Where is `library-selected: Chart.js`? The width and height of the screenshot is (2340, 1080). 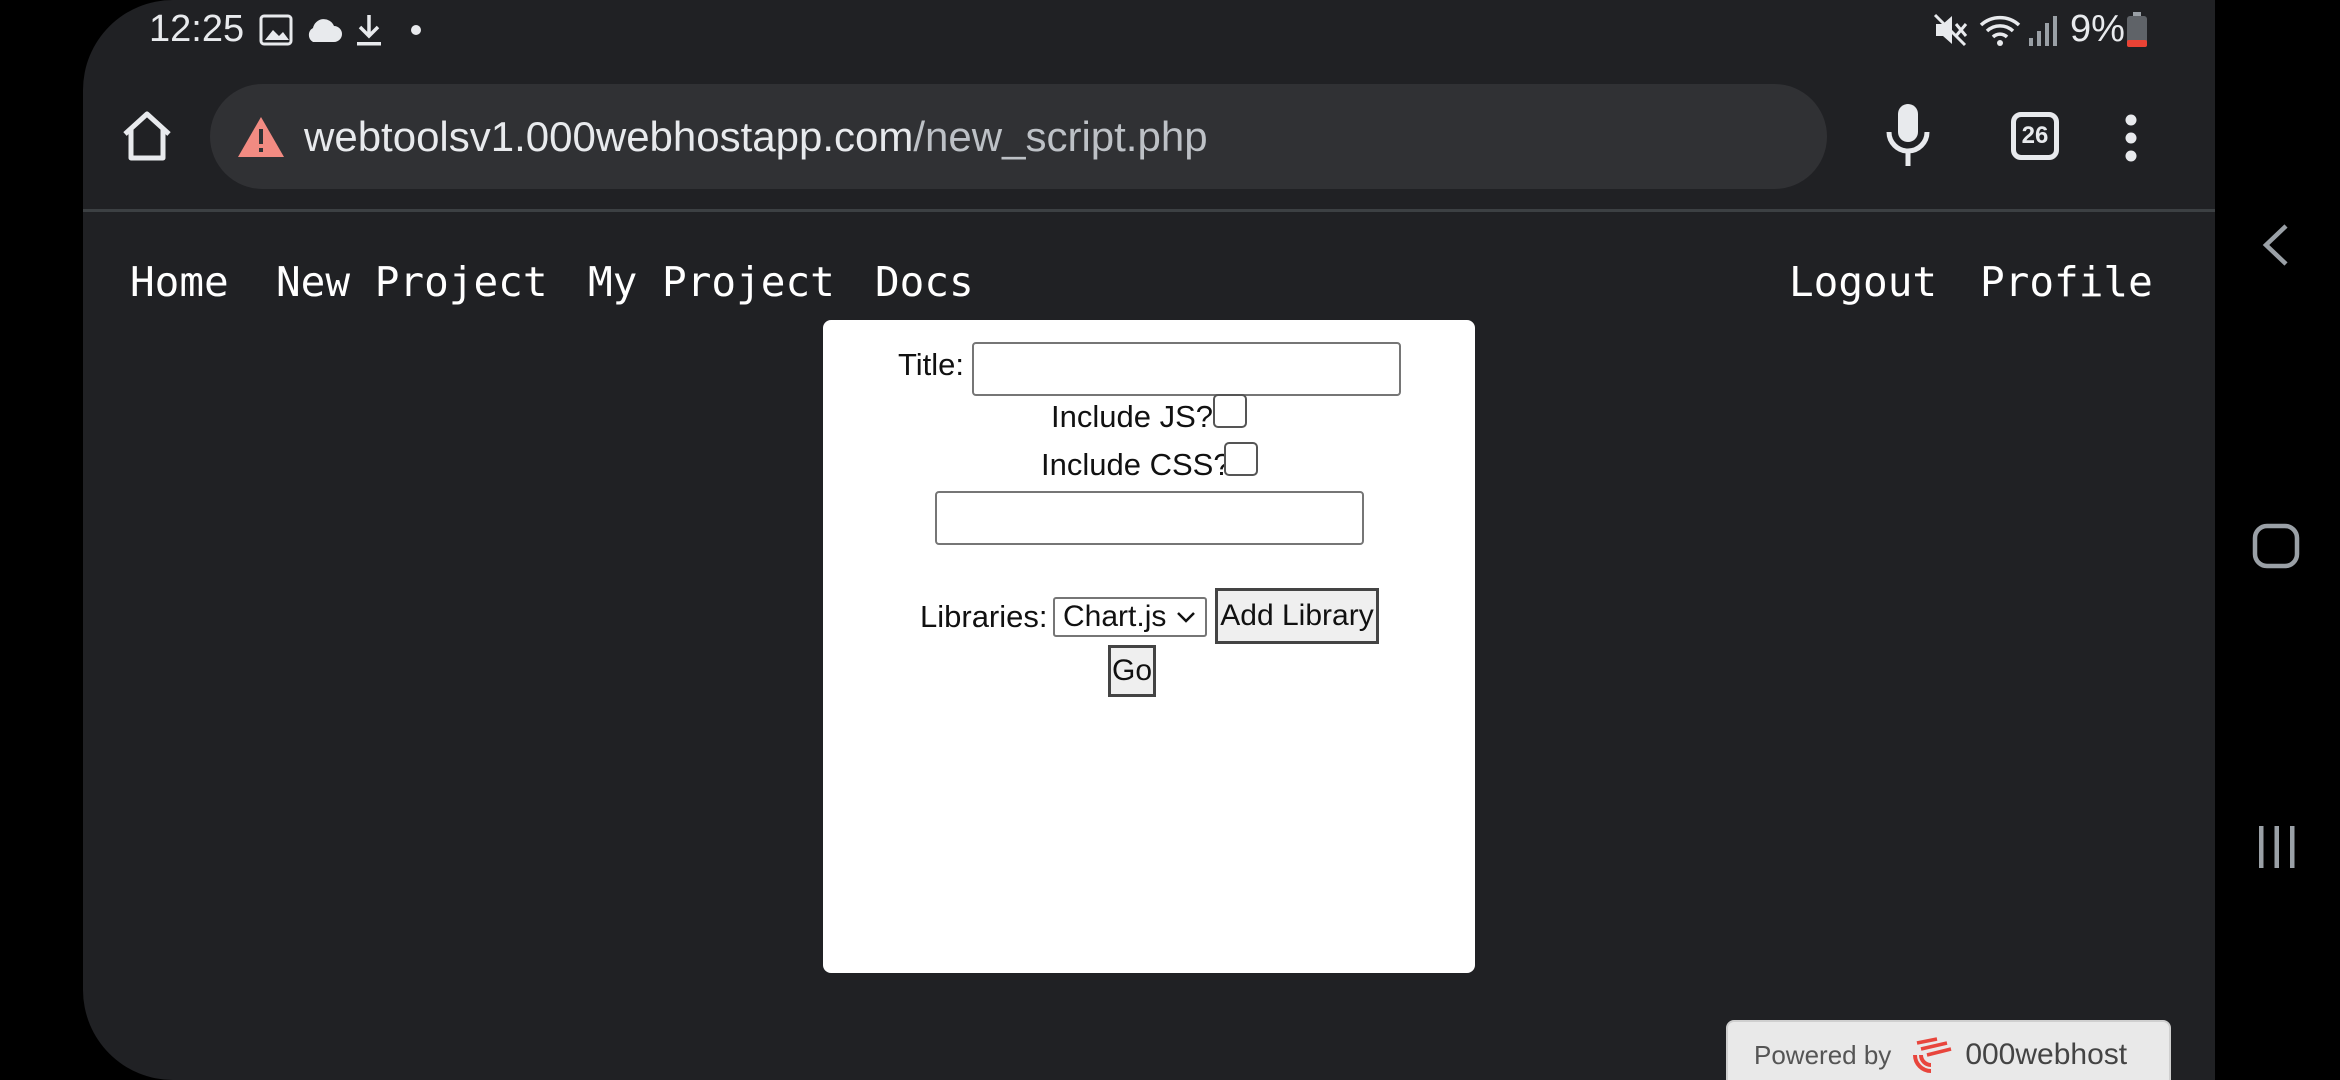 library-selected: Chart.js is located at coordinates (1115, 616).